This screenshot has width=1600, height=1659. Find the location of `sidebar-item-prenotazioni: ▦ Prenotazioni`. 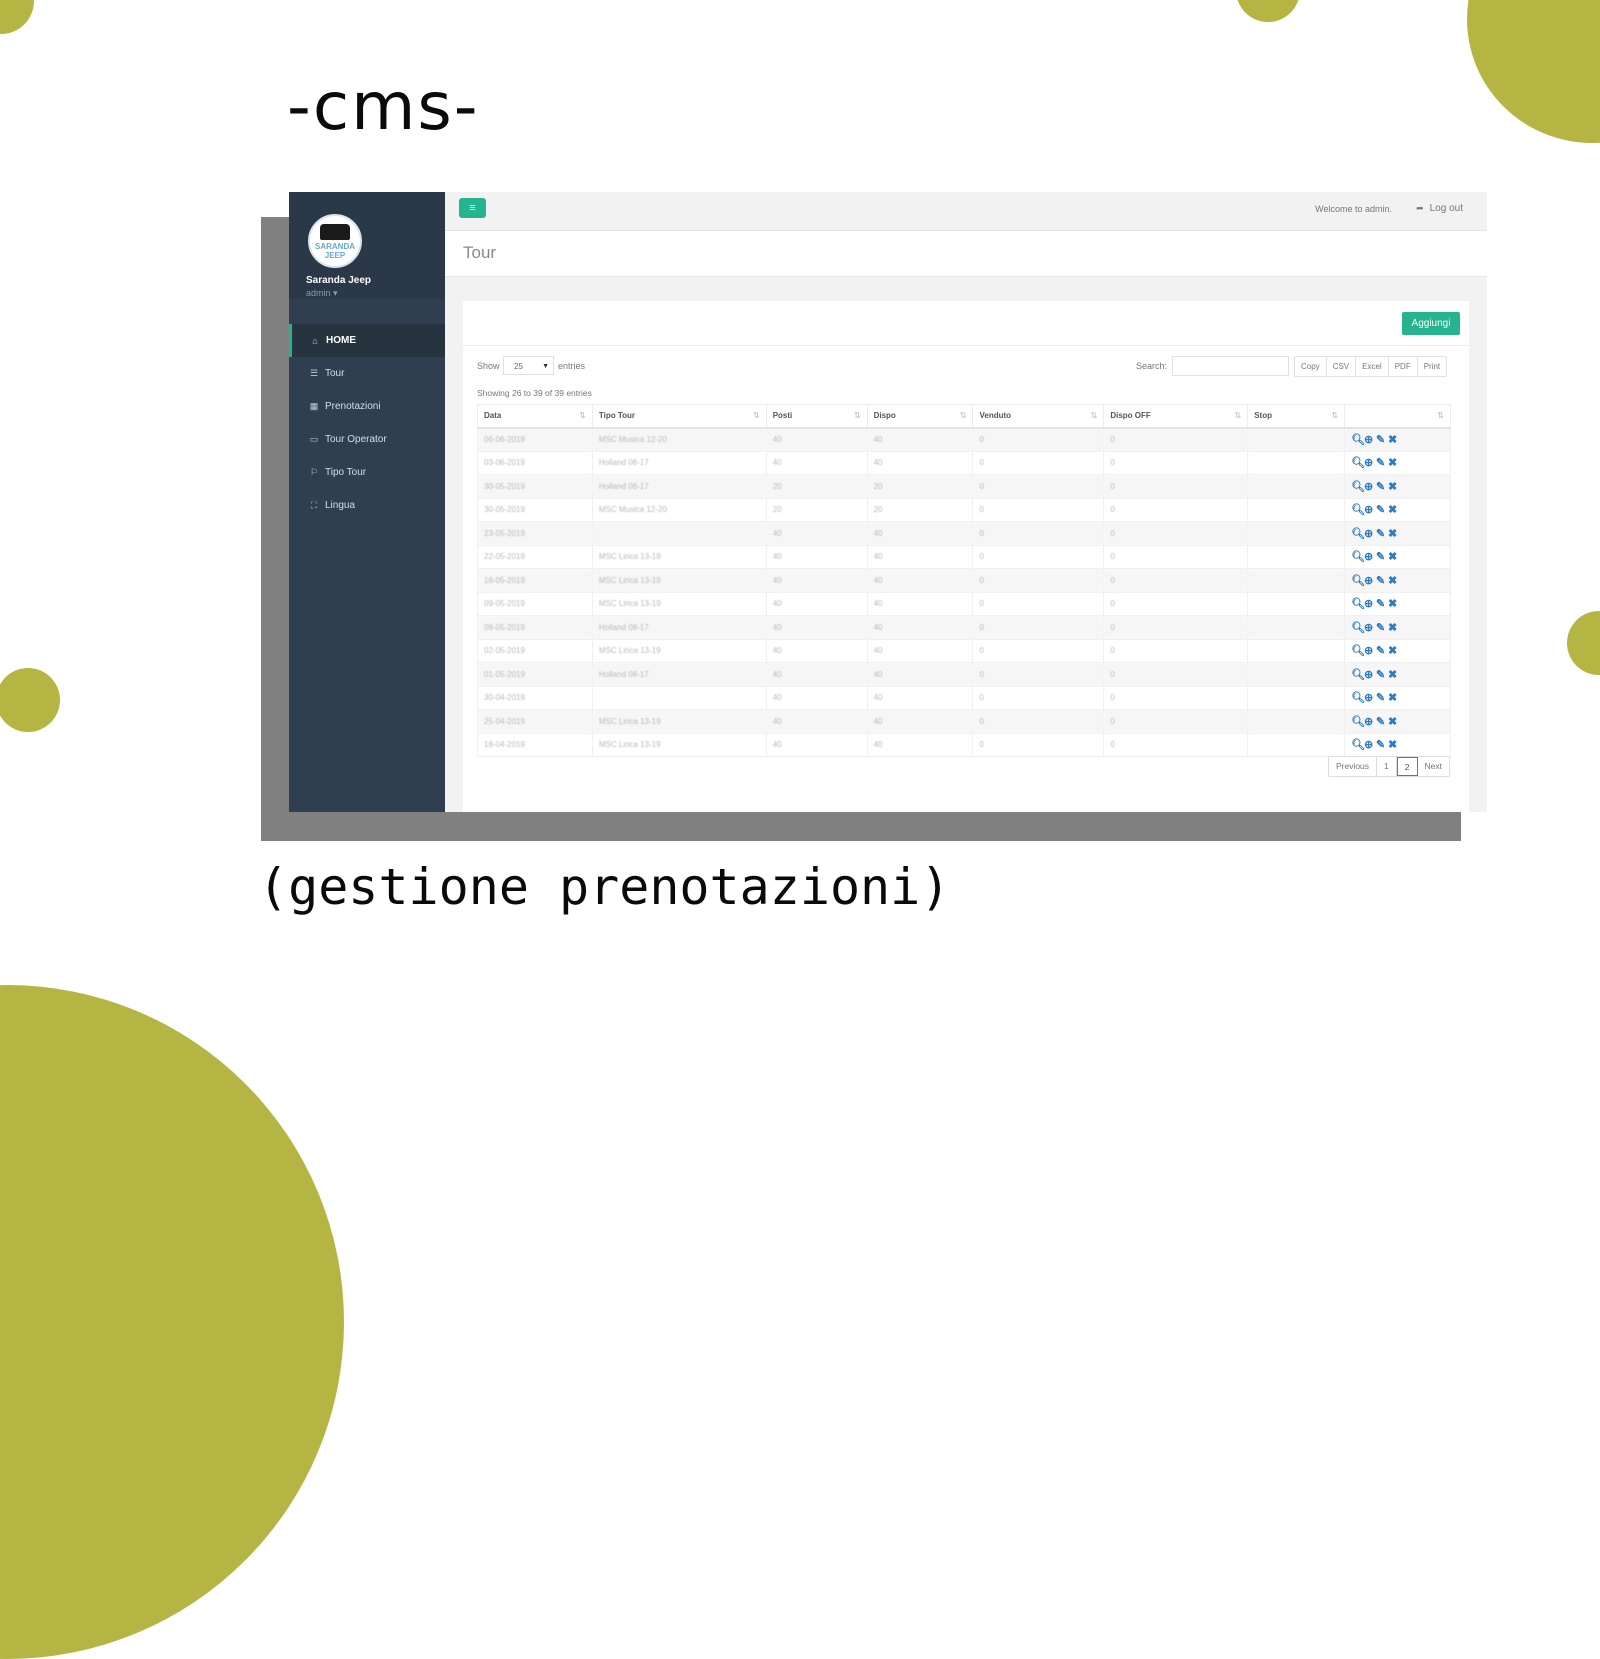

sidebar-item-prenotazioni: ▦ Prenotazioni is located at coordinates (367, 406).